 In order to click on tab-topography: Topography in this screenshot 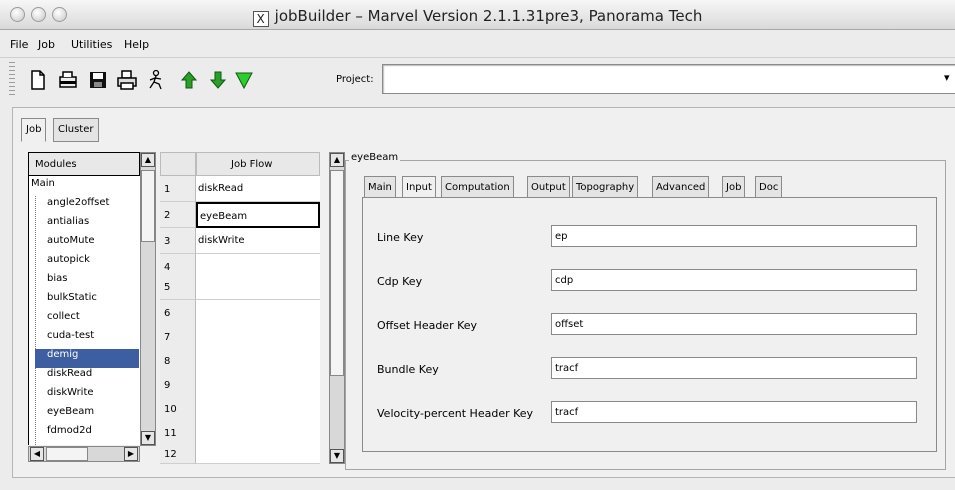, I will do `click(605, 187)`.